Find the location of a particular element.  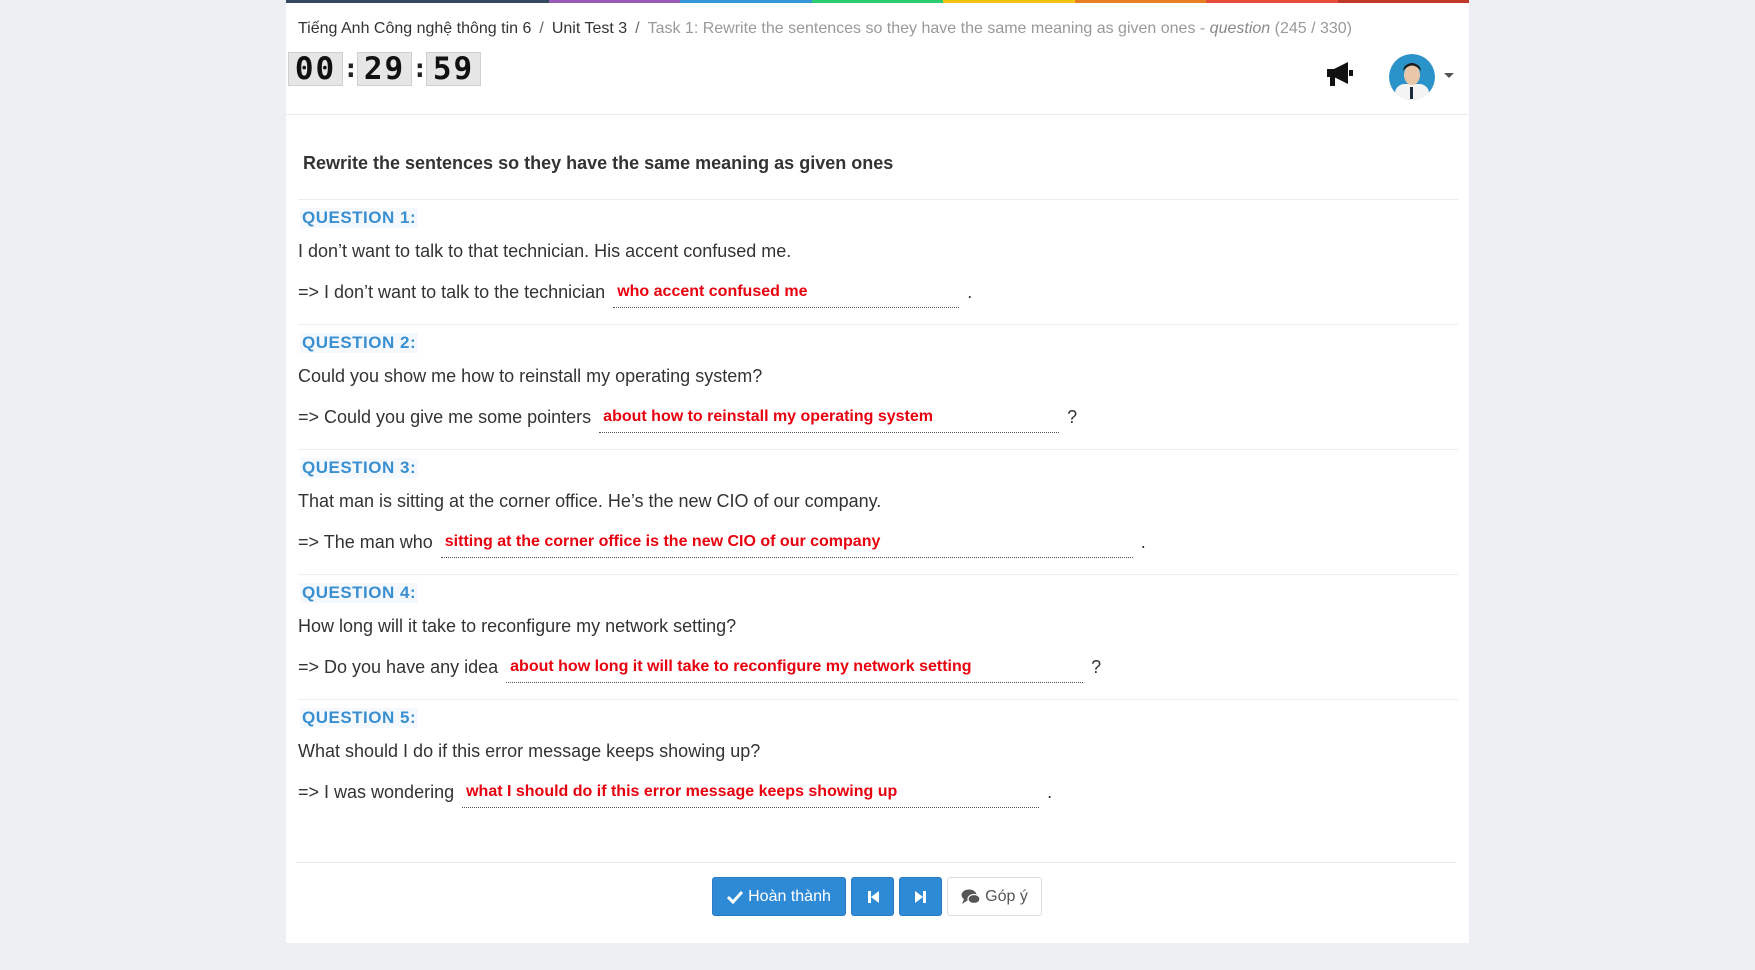

question-prompt: => I was wondering is located at coordinates (376, 792).